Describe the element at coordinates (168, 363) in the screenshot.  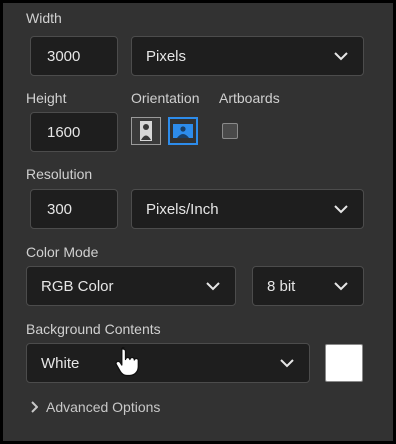
I see `background-contents-dropdown: White` at that location.